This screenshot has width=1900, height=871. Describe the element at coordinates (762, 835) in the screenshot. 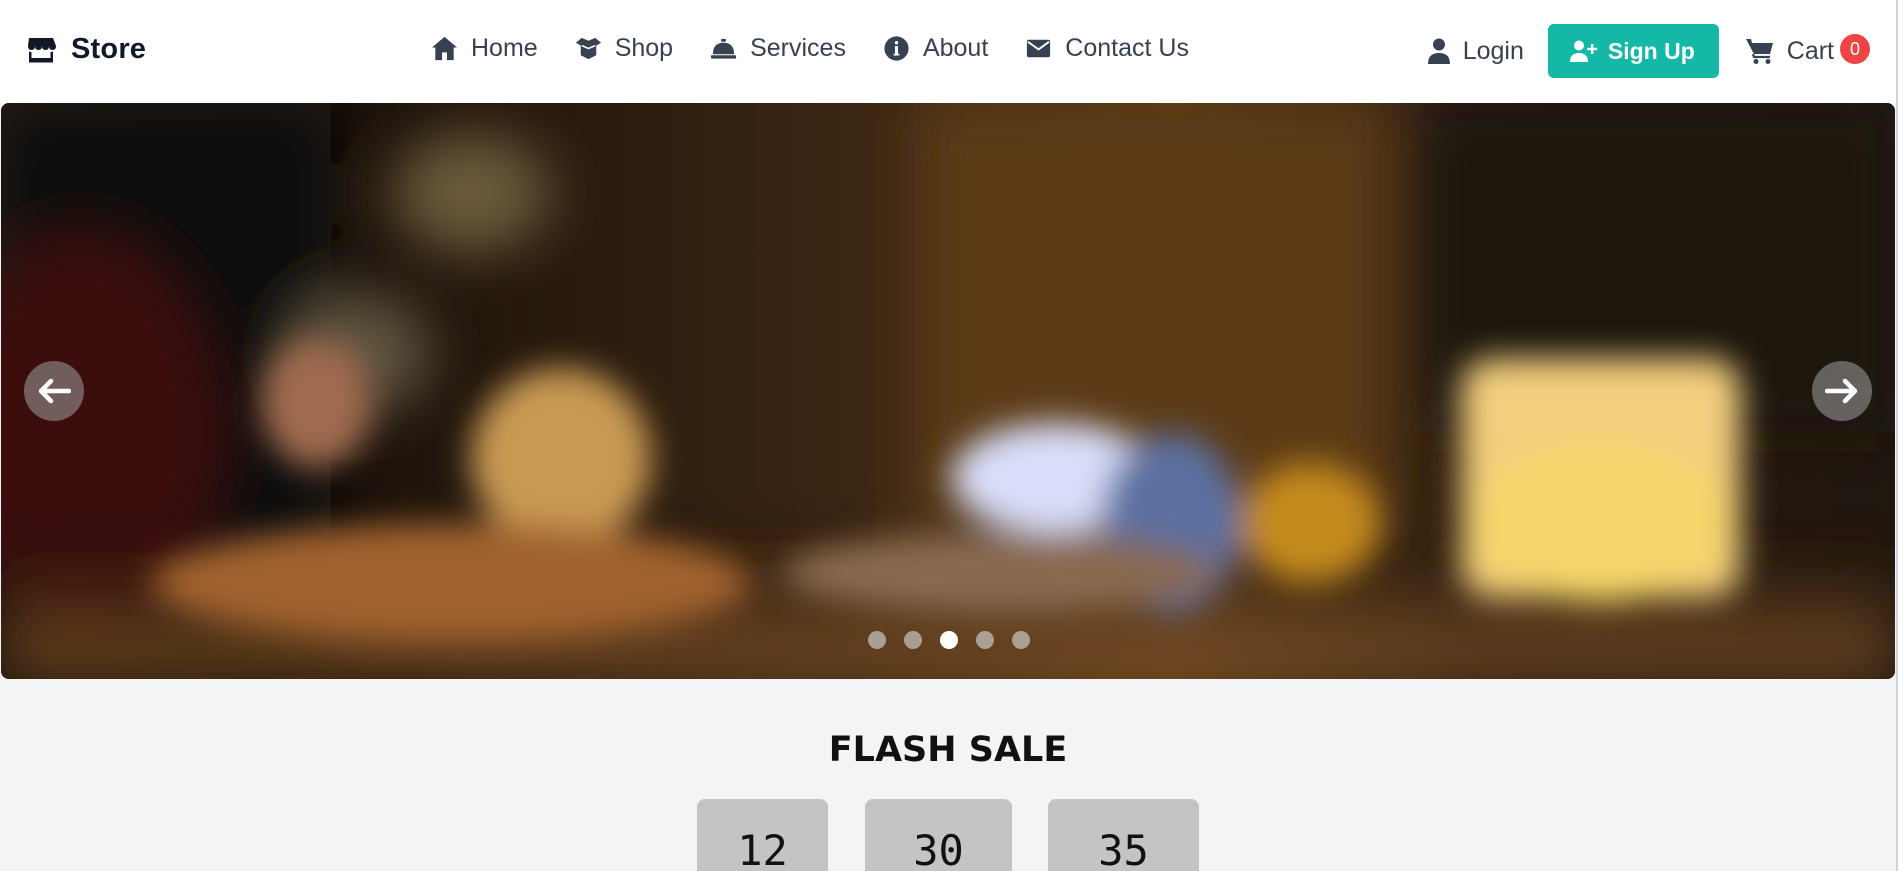

I see `countdown-hours: 12` at that location.